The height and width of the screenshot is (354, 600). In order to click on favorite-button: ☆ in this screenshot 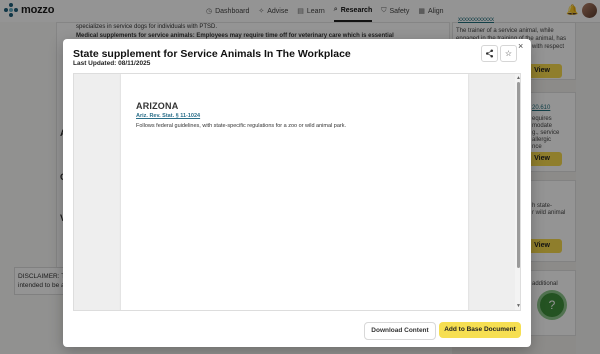, I will do `click(508, 53)`.